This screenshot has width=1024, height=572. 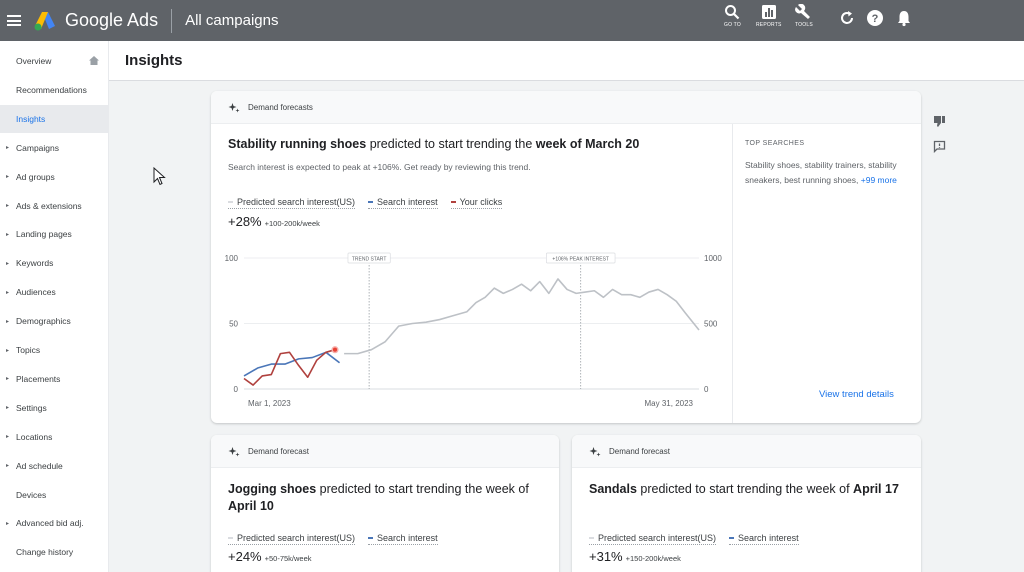 I want to click on headline-product: Sandals, so click(x=613, y=489).